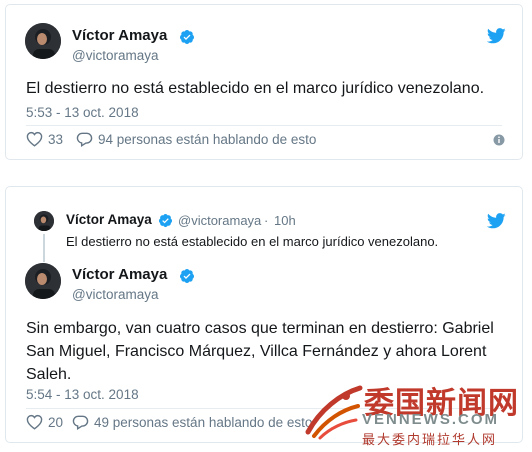  What do you see at coordinates (44, 221) in the screenshot?
I see `parent-avatar` at bounding box center [44, 221].